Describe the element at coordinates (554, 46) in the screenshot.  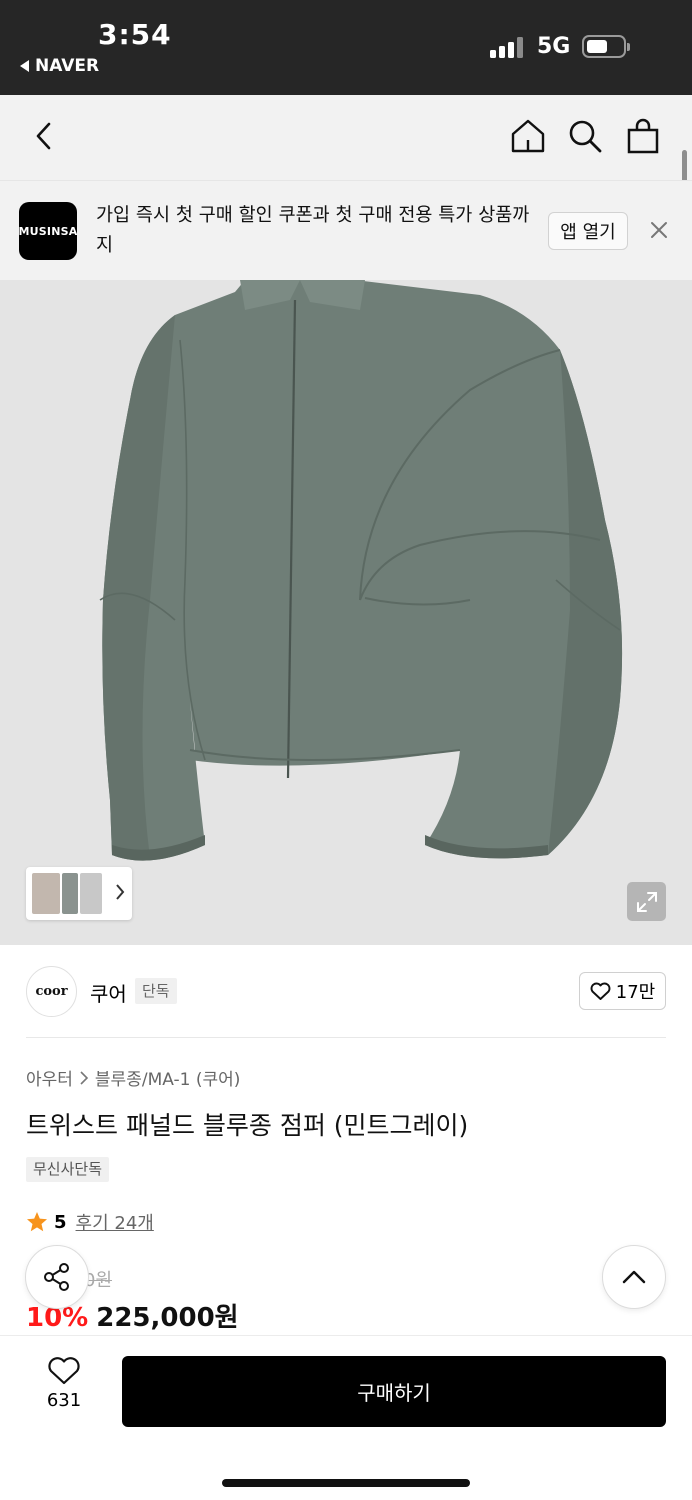
I see `network-type: 5G` at that location.